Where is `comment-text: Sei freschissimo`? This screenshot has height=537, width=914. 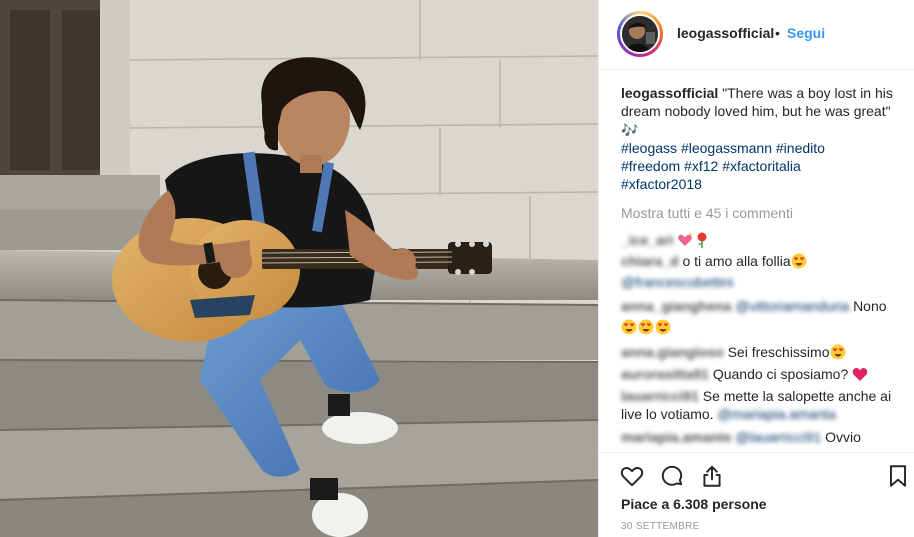
comment-text: Sei freschissimo is located at coordinates (778, 351).